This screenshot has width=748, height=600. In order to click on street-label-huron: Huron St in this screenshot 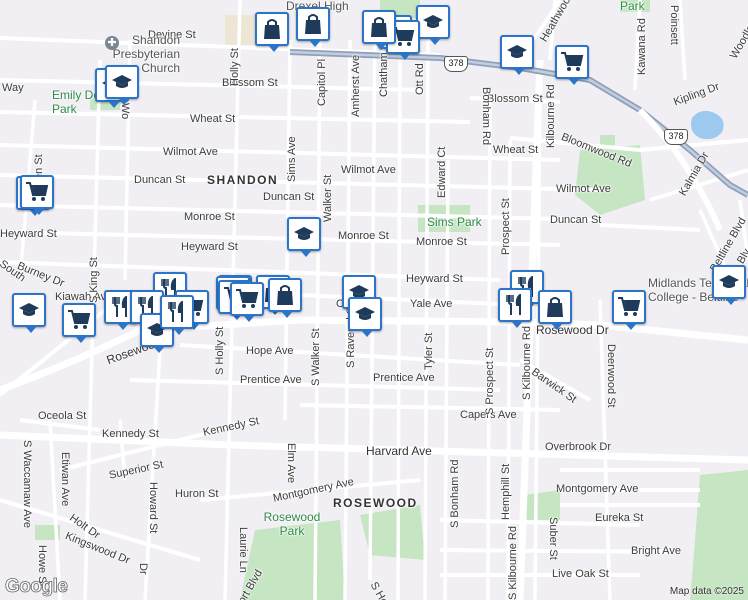, I will do `click(197, 494)`.